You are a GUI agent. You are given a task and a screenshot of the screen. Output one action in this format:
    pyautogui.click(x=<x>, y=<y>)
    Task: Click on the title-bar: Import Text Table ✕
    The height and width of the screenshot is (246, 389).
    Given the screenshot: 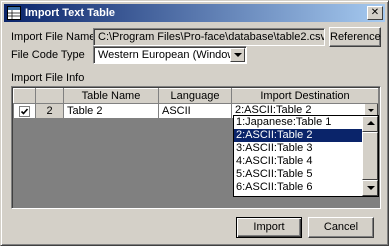 What is the action you would take?
    pyautogui.click(x=194, y=13)
    